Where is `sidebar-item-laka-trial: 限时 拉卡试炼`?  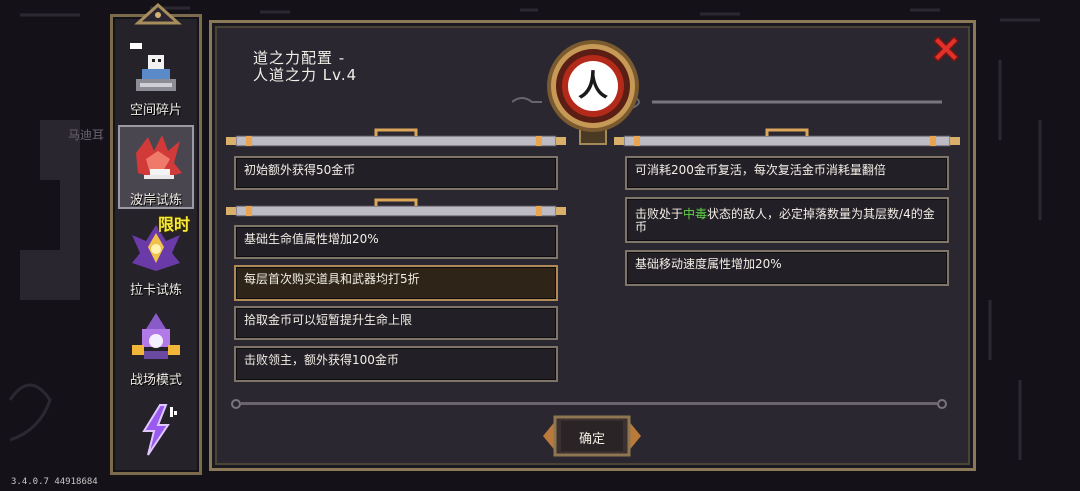
sidebar-item-laka-trial: 限时 拉卡试炼 is located at coordinates (156, 258).